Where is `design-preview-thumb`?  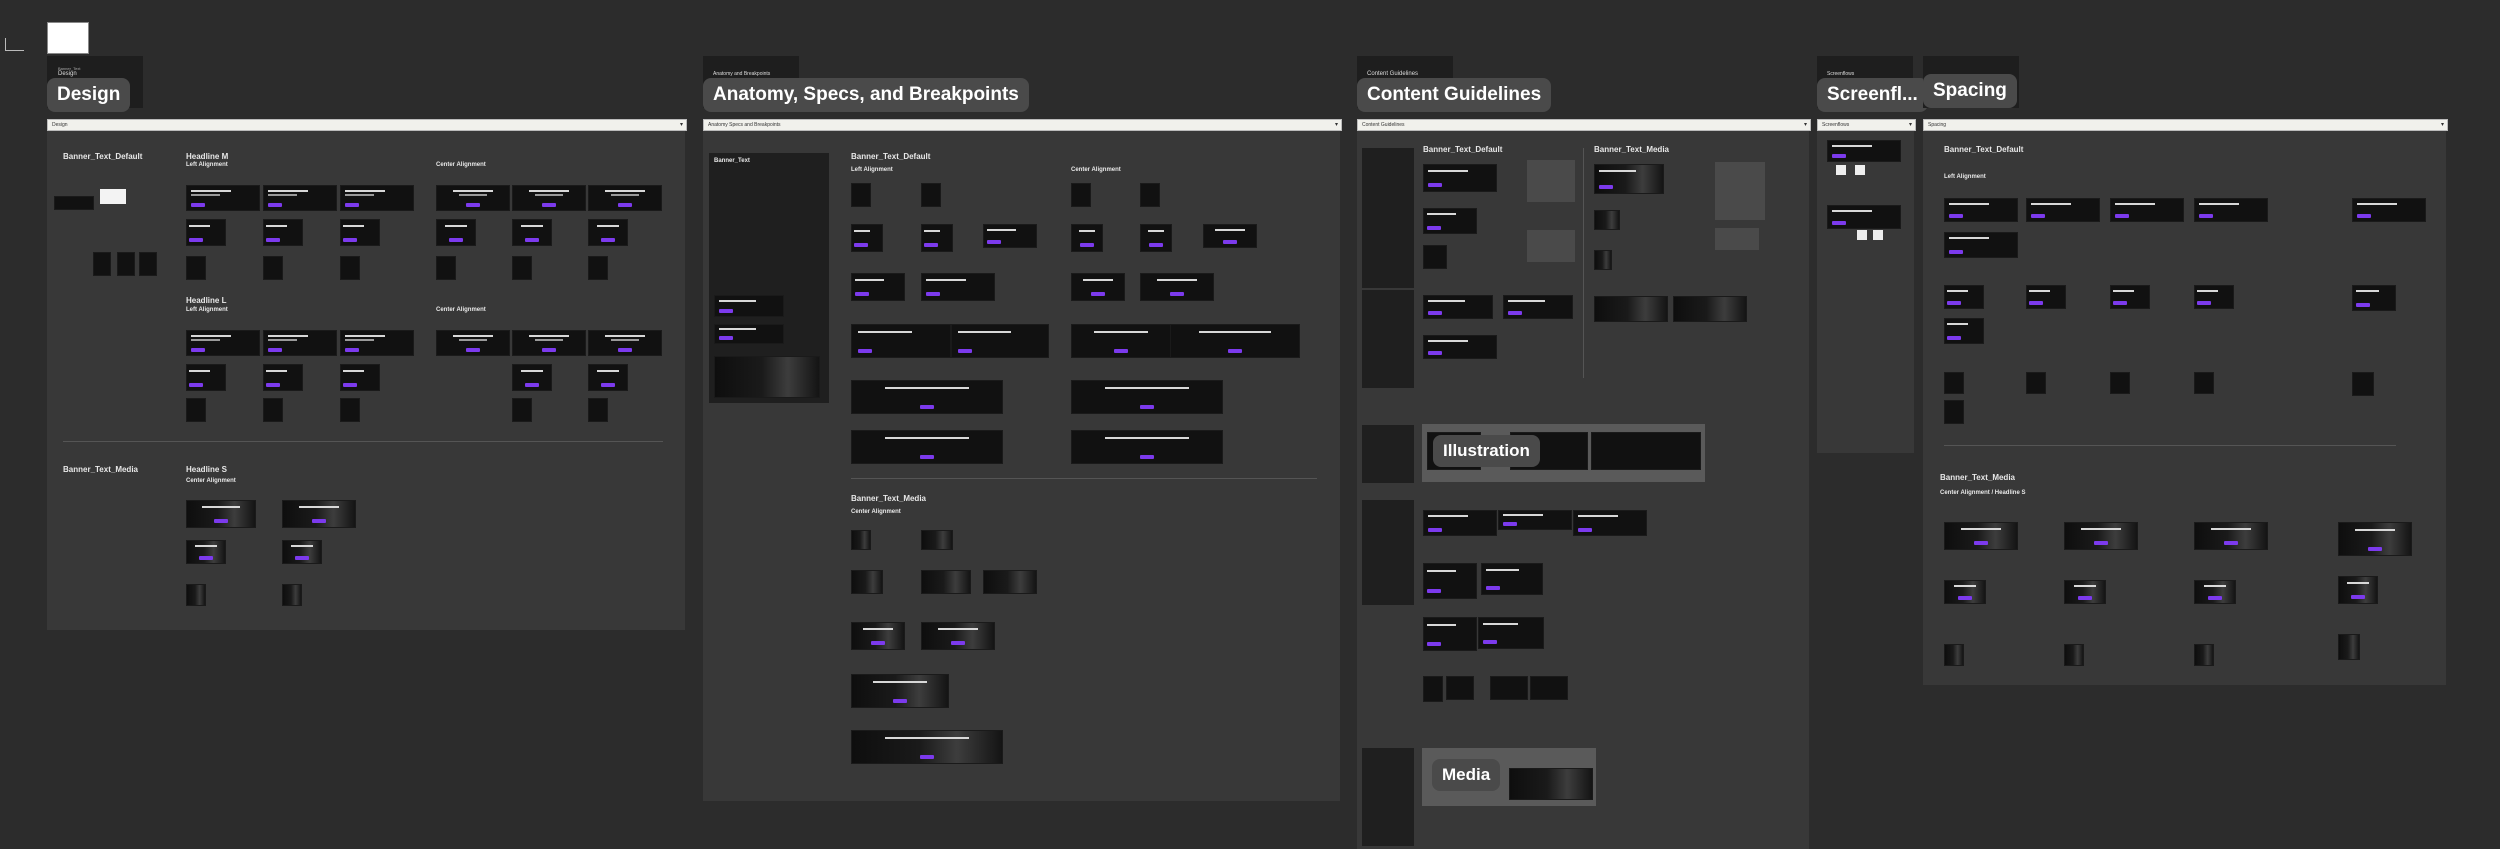
design-preview-thumb is located at coordinates (74, 203).